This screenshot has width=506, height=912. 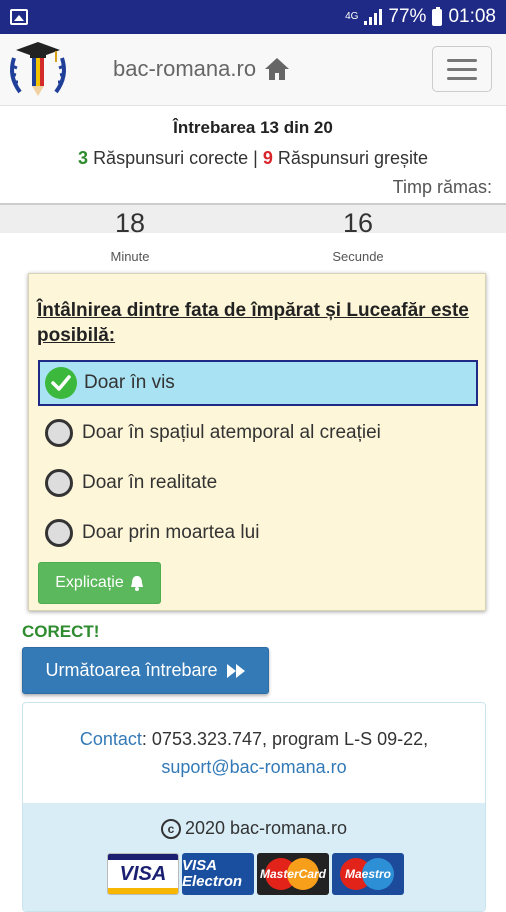 I want to click on timer-minutes-label: Minute, so click(x=130, y=256).